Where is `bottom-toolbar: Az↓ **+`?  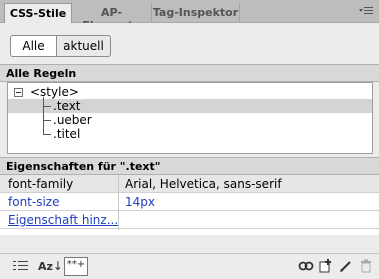
bottom-toolbar: Az↓ **+ is located at coordinates (189, 266).